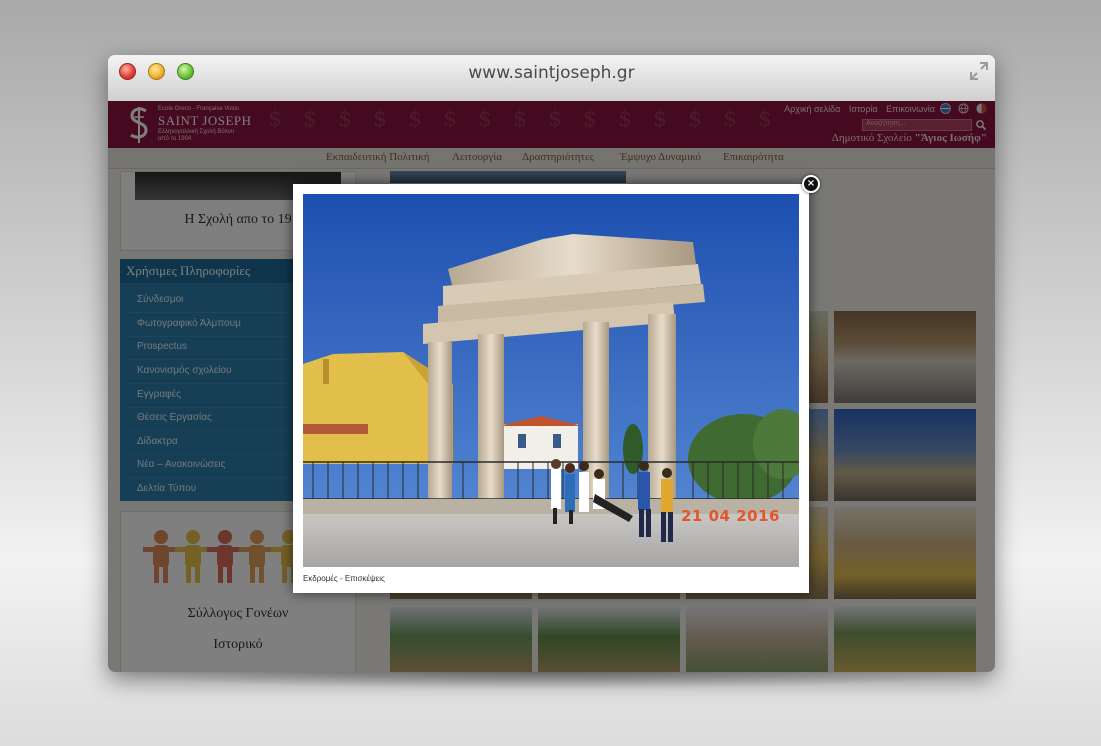  What do you see at coordinates (551, 73) in the screenshot?
I see `url-label: www.saintjoseph.gr` at bounding box center [551, 73].